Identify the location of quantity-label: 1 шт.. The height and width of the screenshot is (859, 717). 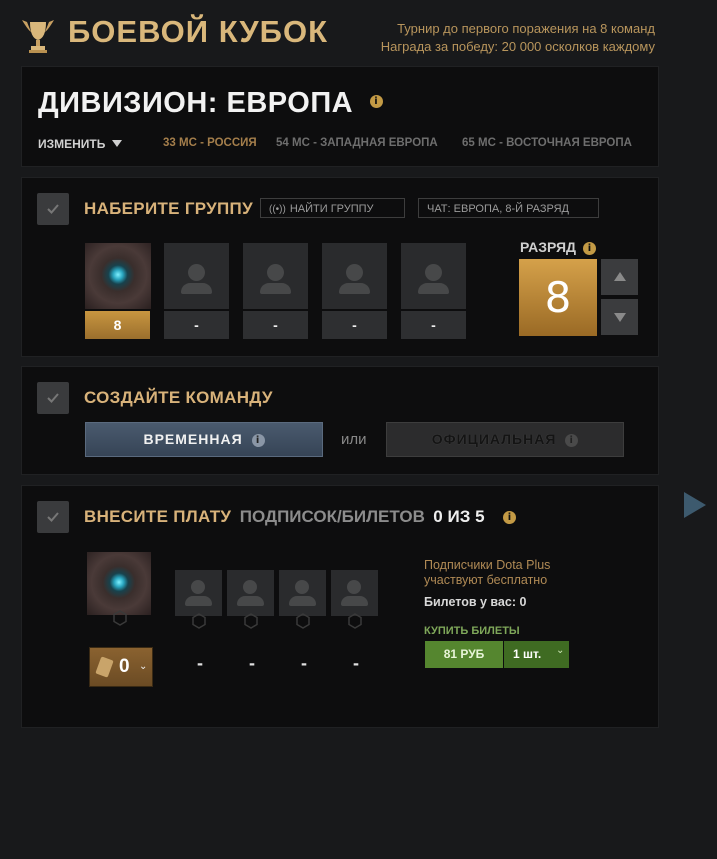
(527, 654).